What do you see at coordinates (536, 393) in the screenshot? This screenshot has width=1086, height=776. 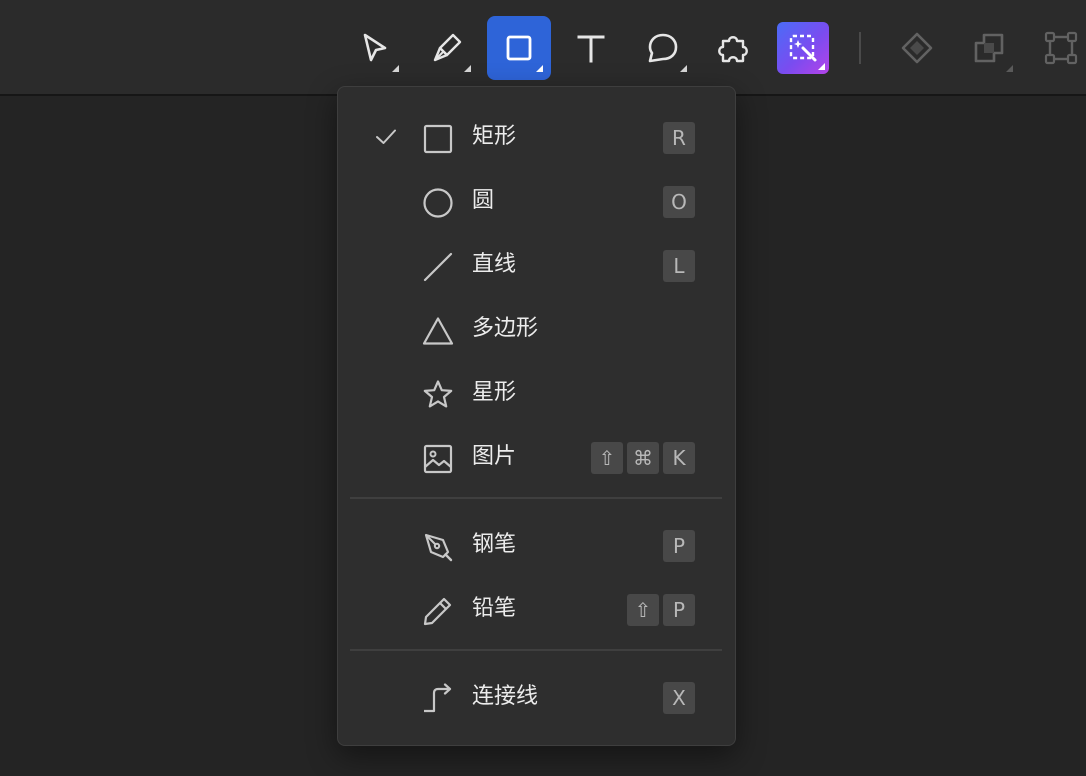 I see `menu-item-star: 星形` at bounding box center [536, 393].